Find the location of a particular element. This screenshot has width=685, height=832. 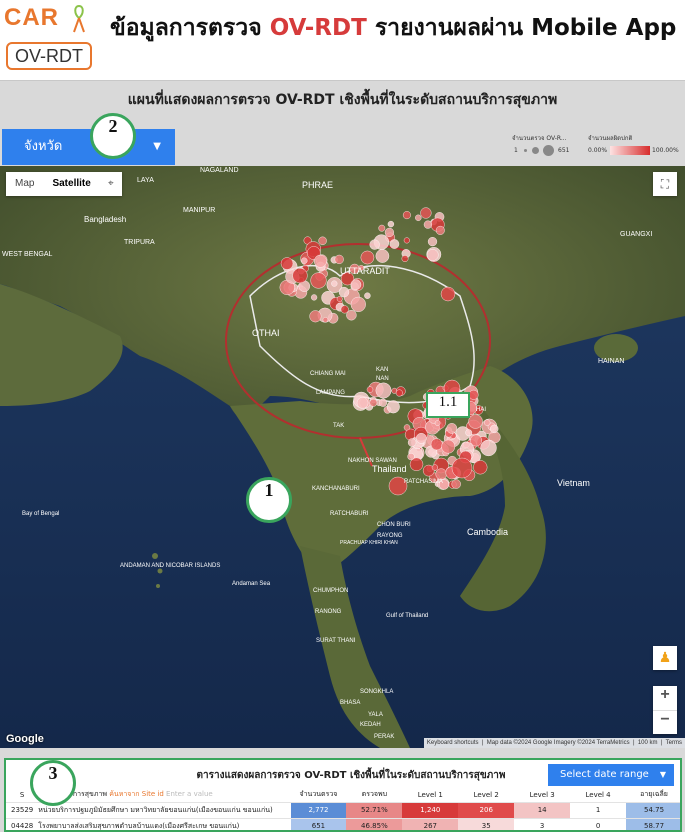

zoom-out-button: − is located at coordinates (665, 723).